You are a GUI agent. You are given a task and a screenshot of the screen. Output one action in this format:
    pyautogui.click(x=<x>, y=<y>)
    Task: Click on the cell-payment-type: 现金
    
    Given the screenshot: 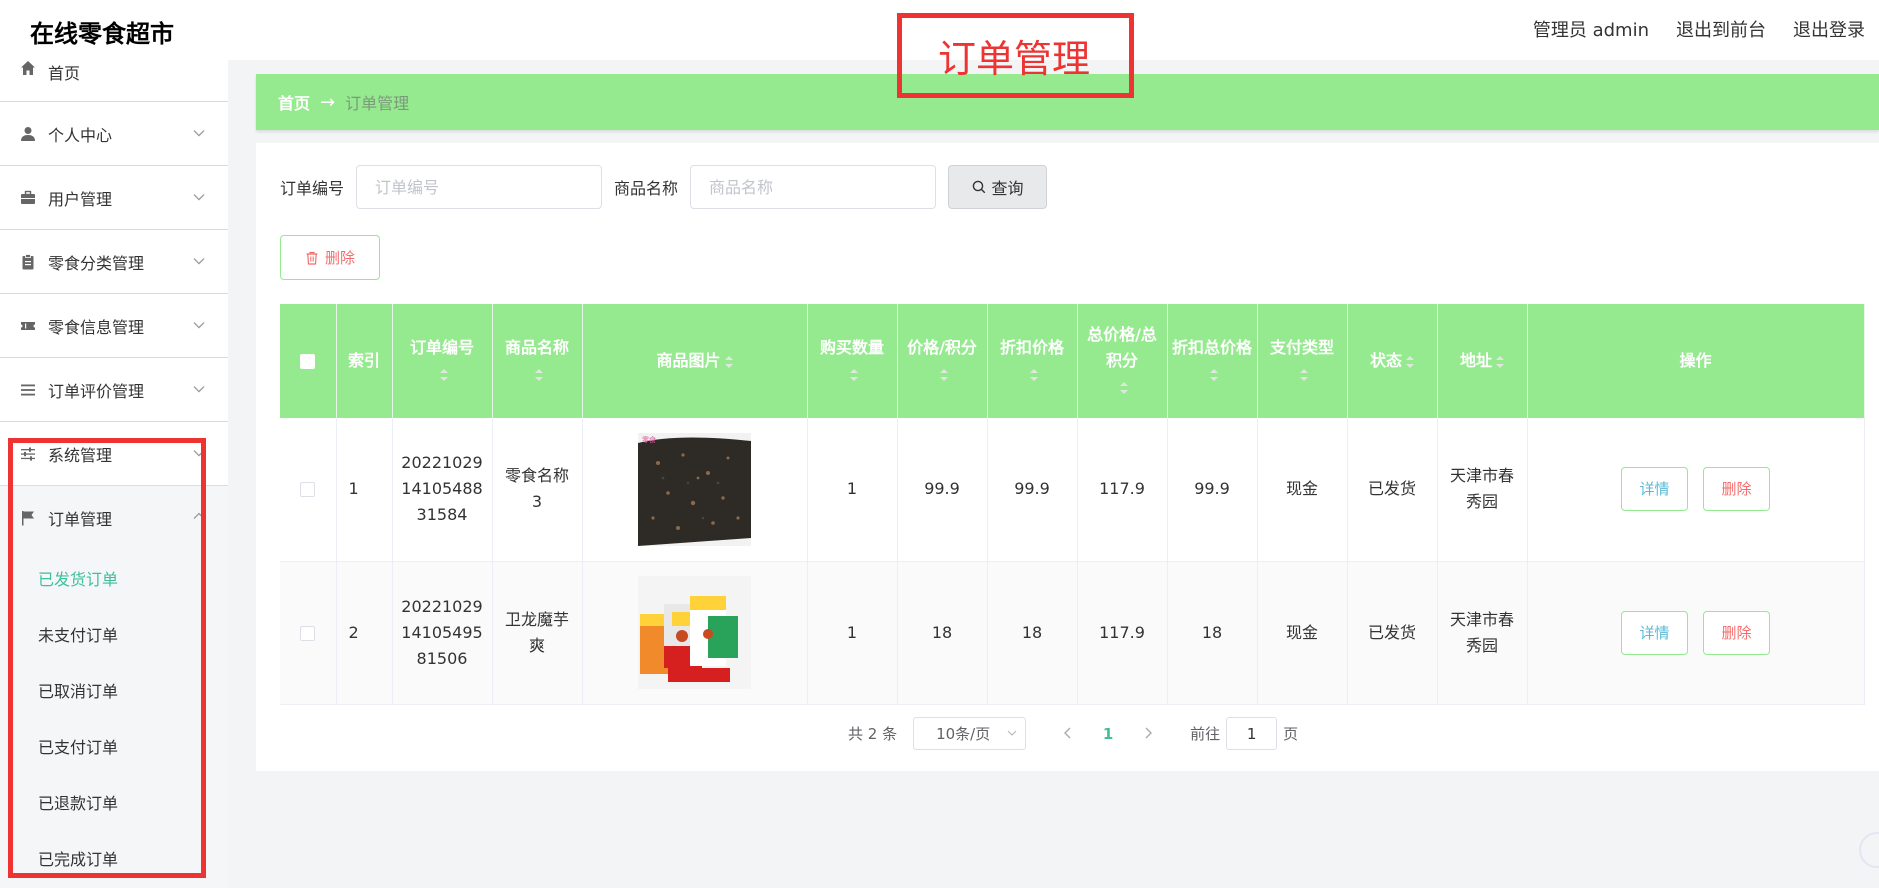 What is the action you would take?
    pyautogui.click(x=1302, y=490)
    